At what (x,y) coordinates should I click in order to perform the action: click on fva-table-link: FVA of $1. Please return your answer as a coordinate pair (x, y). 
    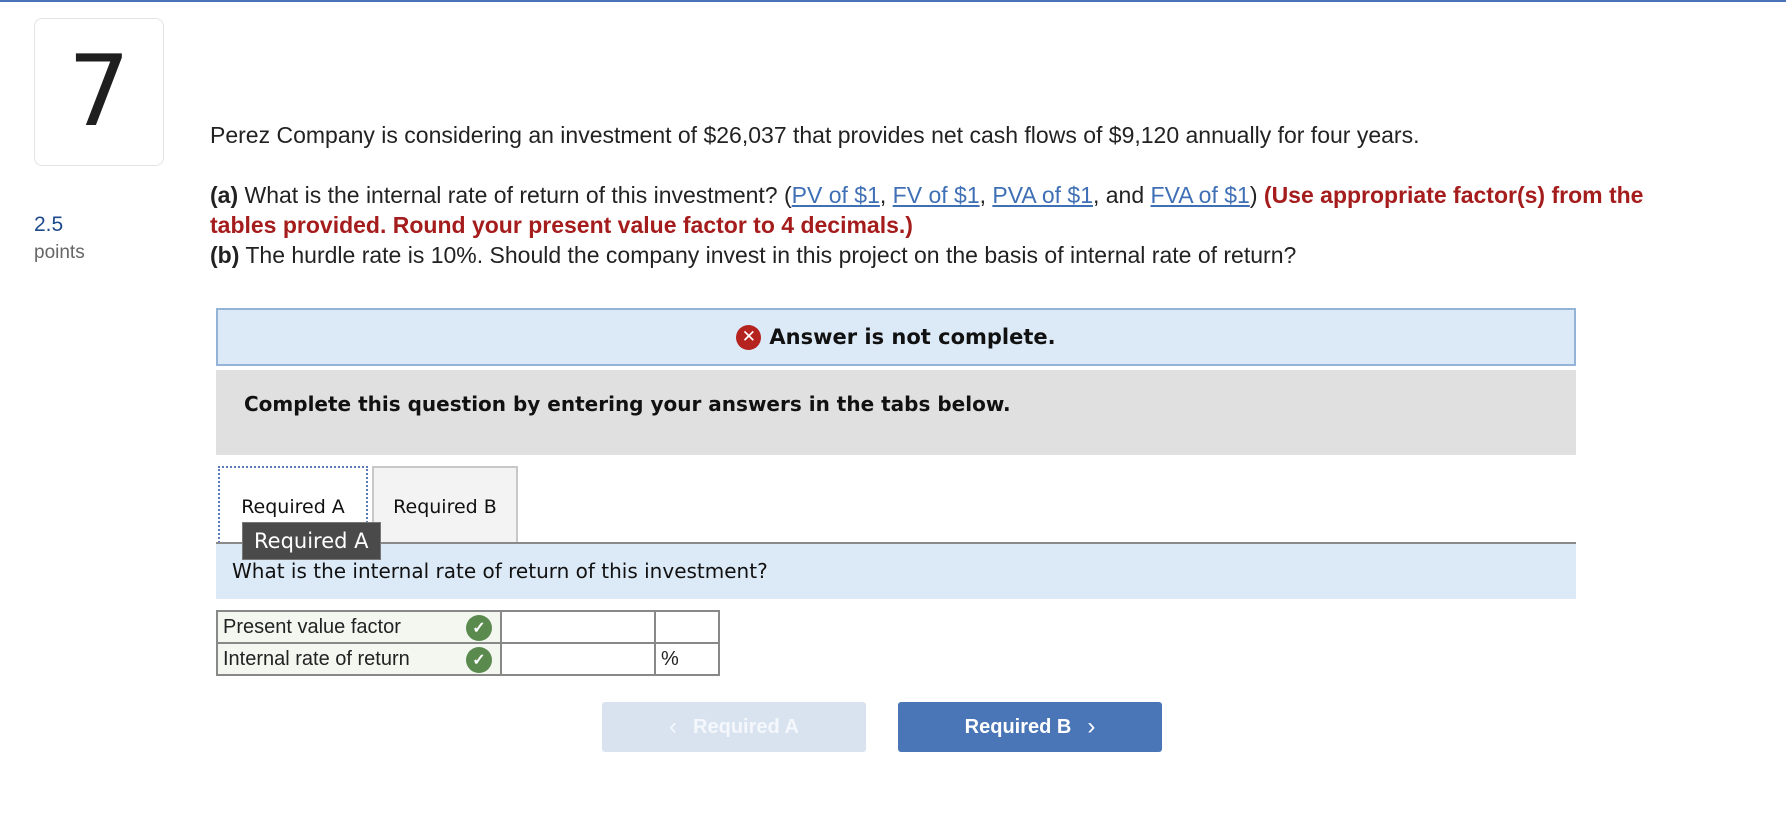
    Looking at the image, I should click on (1200, 195).